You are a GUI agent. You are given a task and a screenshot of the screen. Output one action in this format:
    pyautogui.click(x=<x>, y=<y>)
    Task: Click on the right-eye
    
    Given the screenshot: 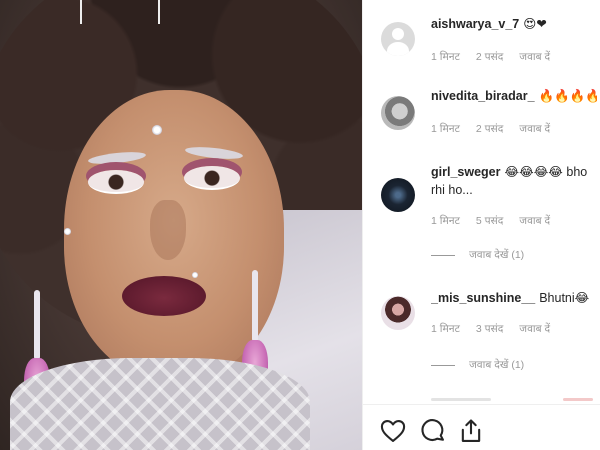 What is the action you would take?
    pyautogui.click(x=212, y=178)
    